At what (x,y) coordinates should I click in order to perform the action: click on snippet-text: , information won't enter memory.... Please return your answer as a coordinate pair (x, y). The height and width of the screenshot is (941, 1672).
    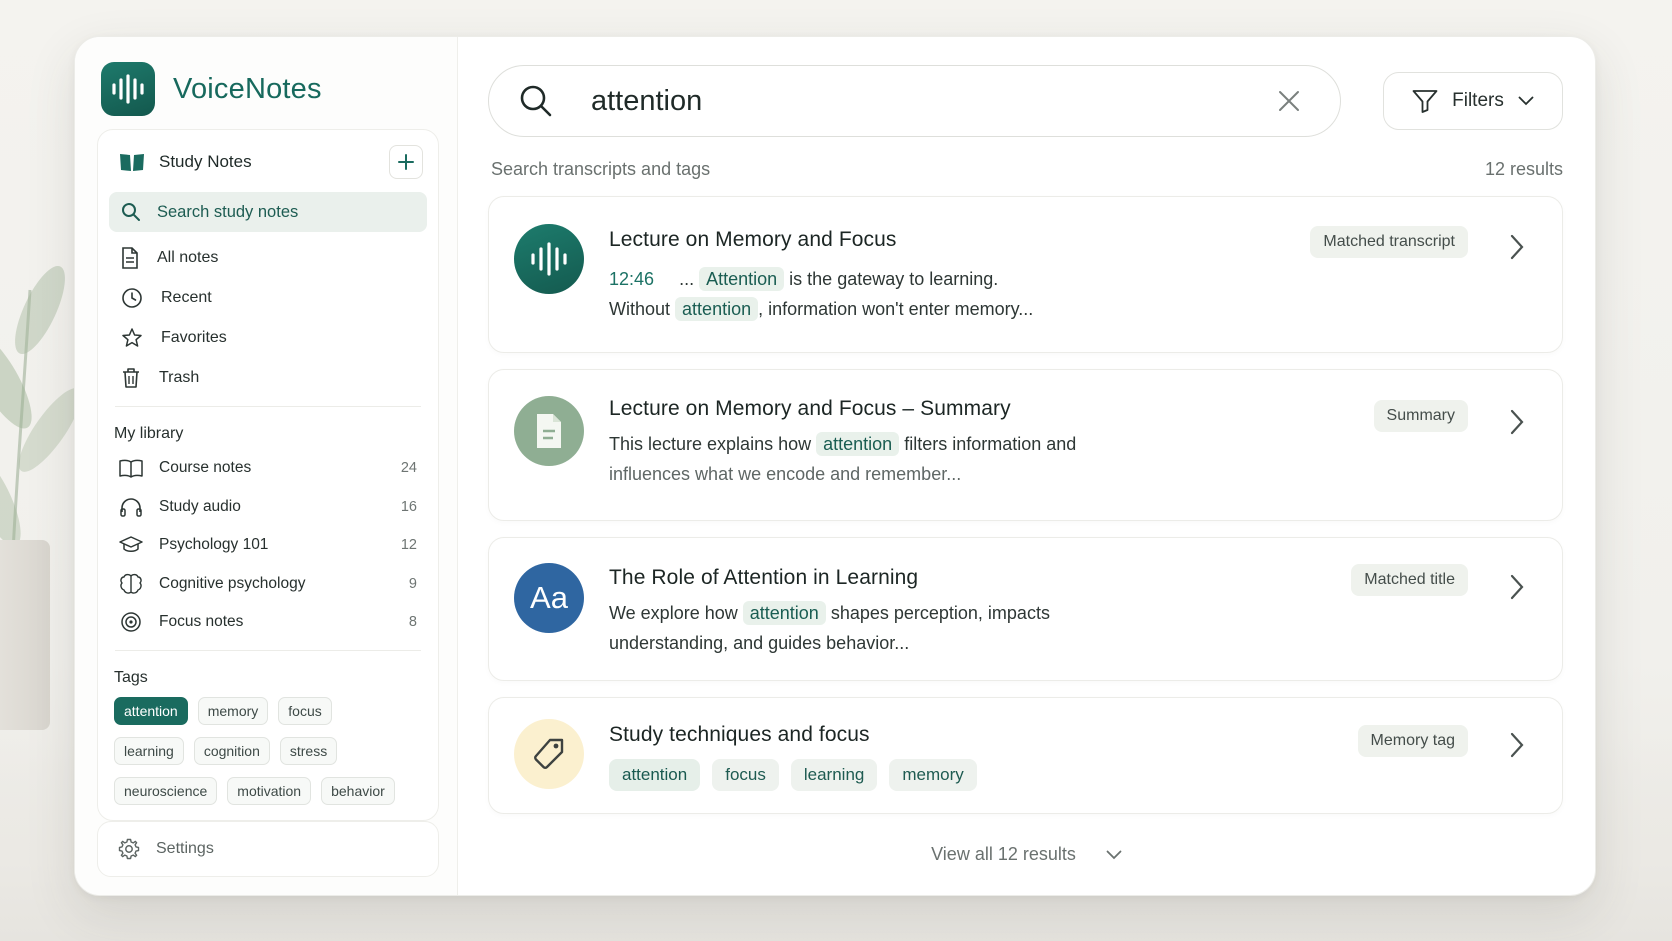
    Looking at the image, I should click on (896, 309).